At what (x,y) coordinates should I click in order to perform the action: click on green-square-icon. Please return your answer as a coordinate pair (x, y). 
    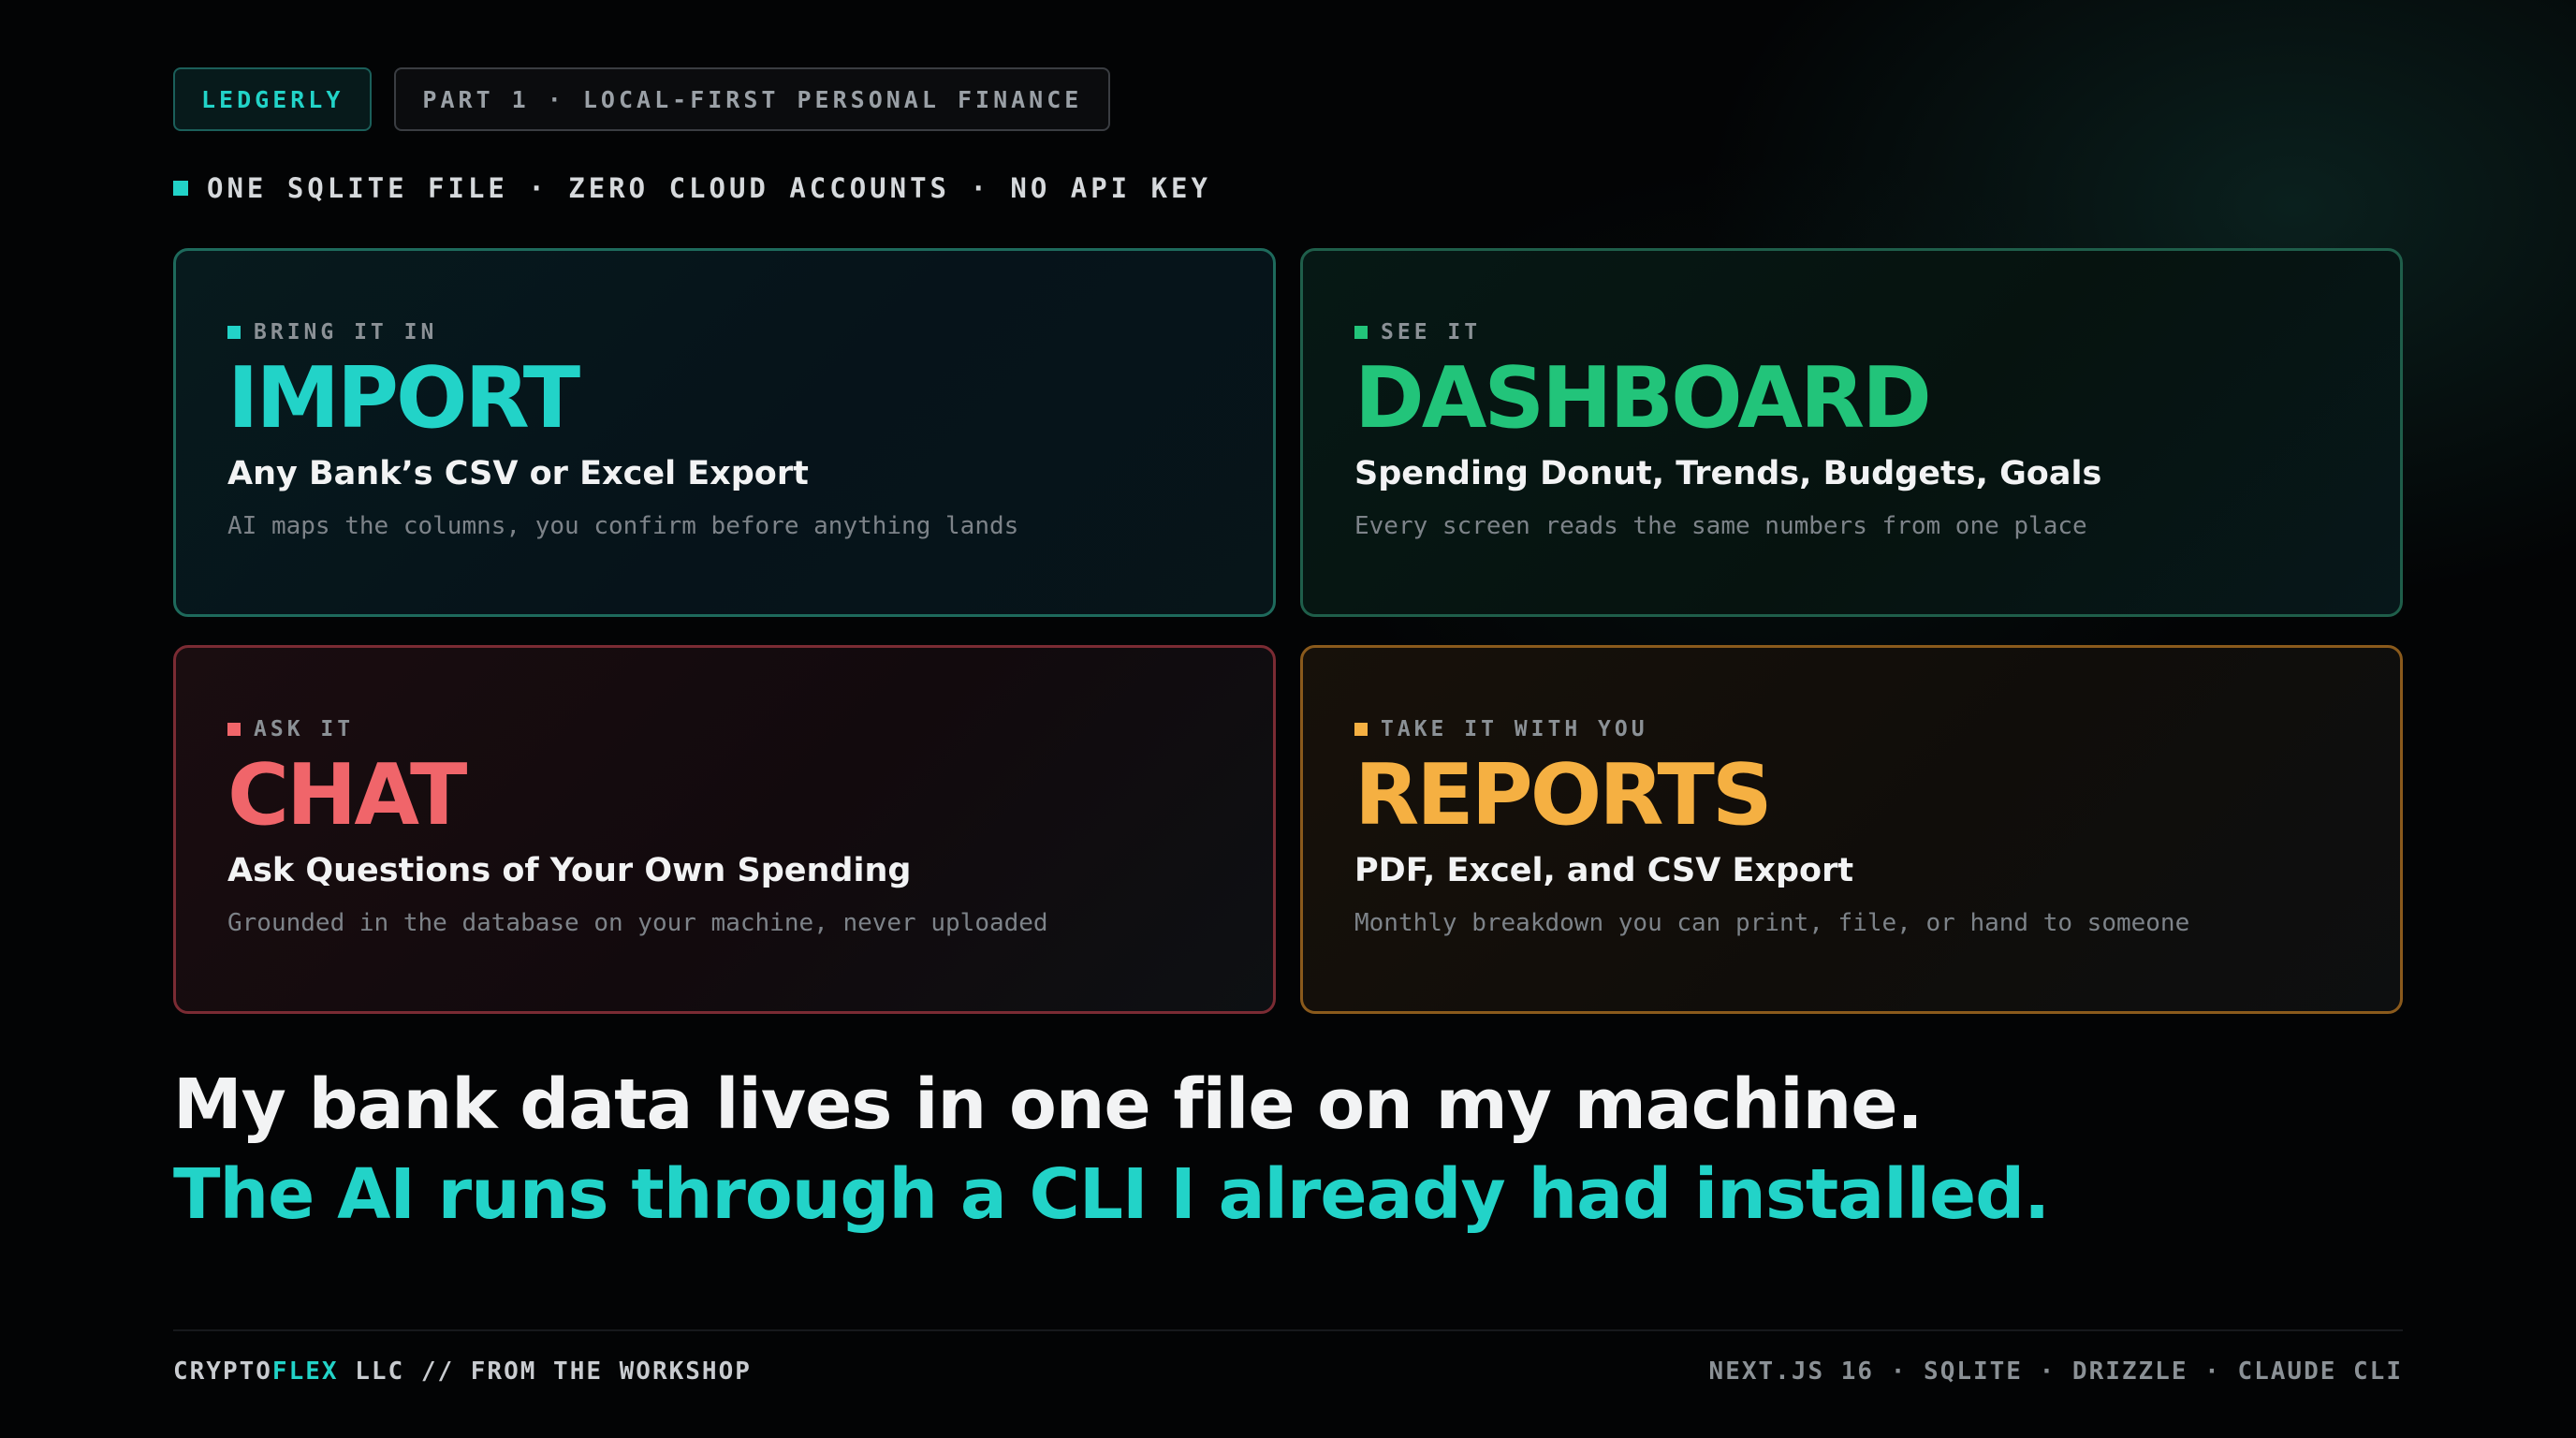
    Looking at the image, I should click on (1361, 332).